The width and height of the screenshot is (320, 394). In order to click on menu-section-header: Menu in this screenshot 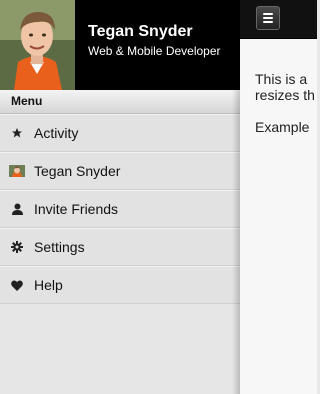, I will do `click(120, 102)`.